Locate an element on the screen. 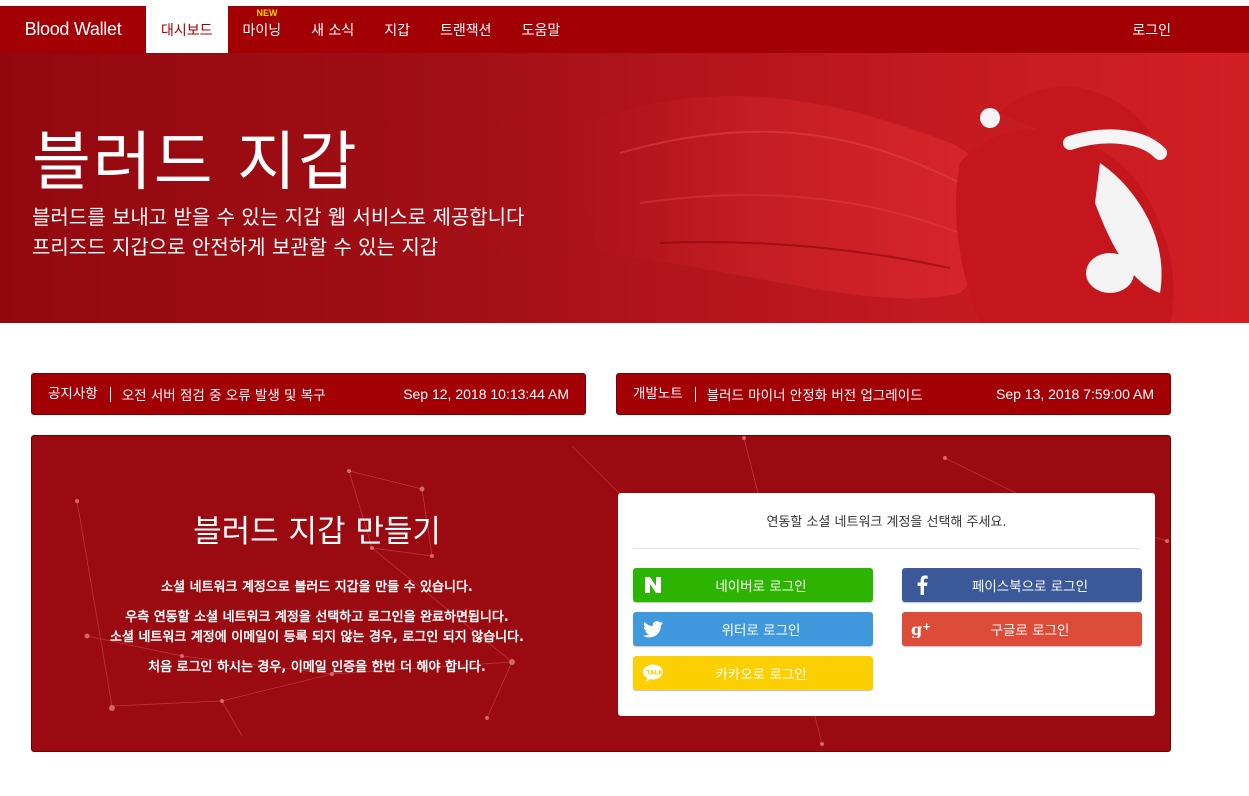  nav-item-label: 도움말 is located at coordinates (541, 30).